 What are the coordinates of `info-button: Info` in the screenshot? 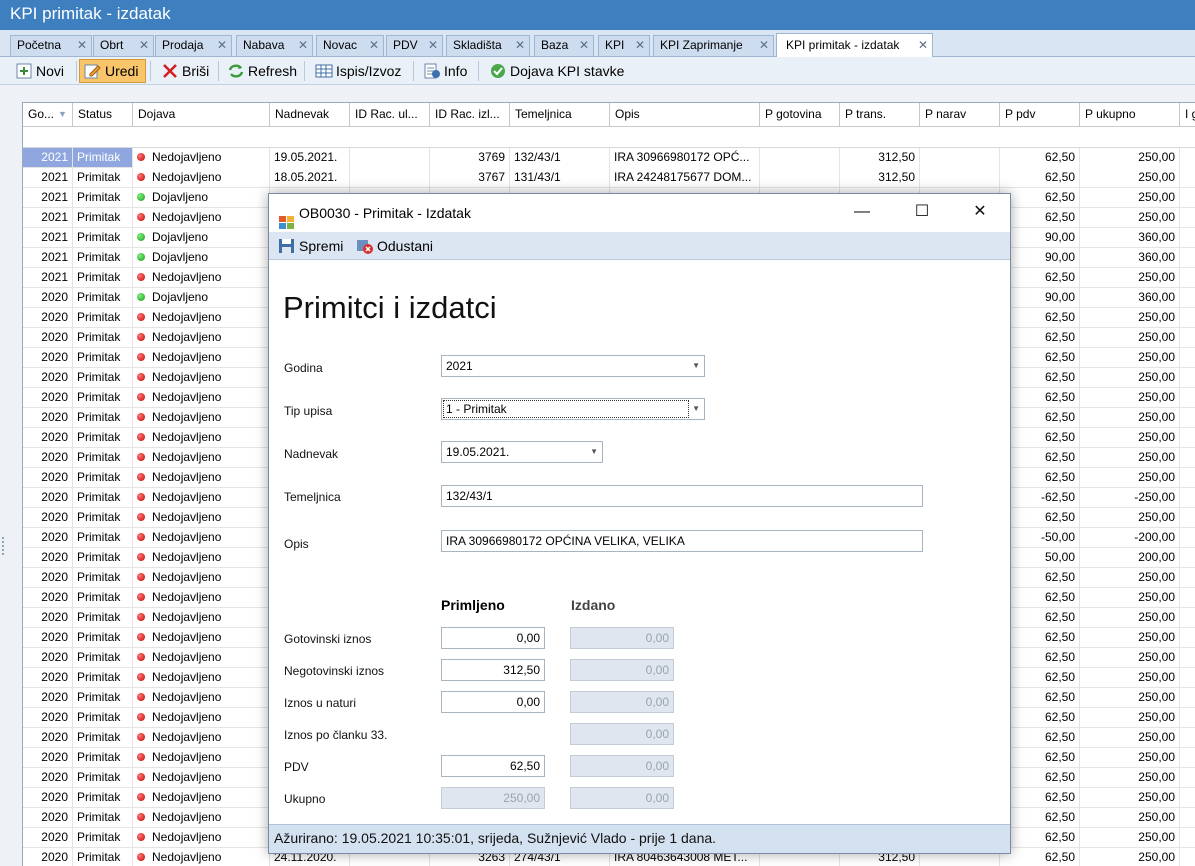 It's located at (443, 71).